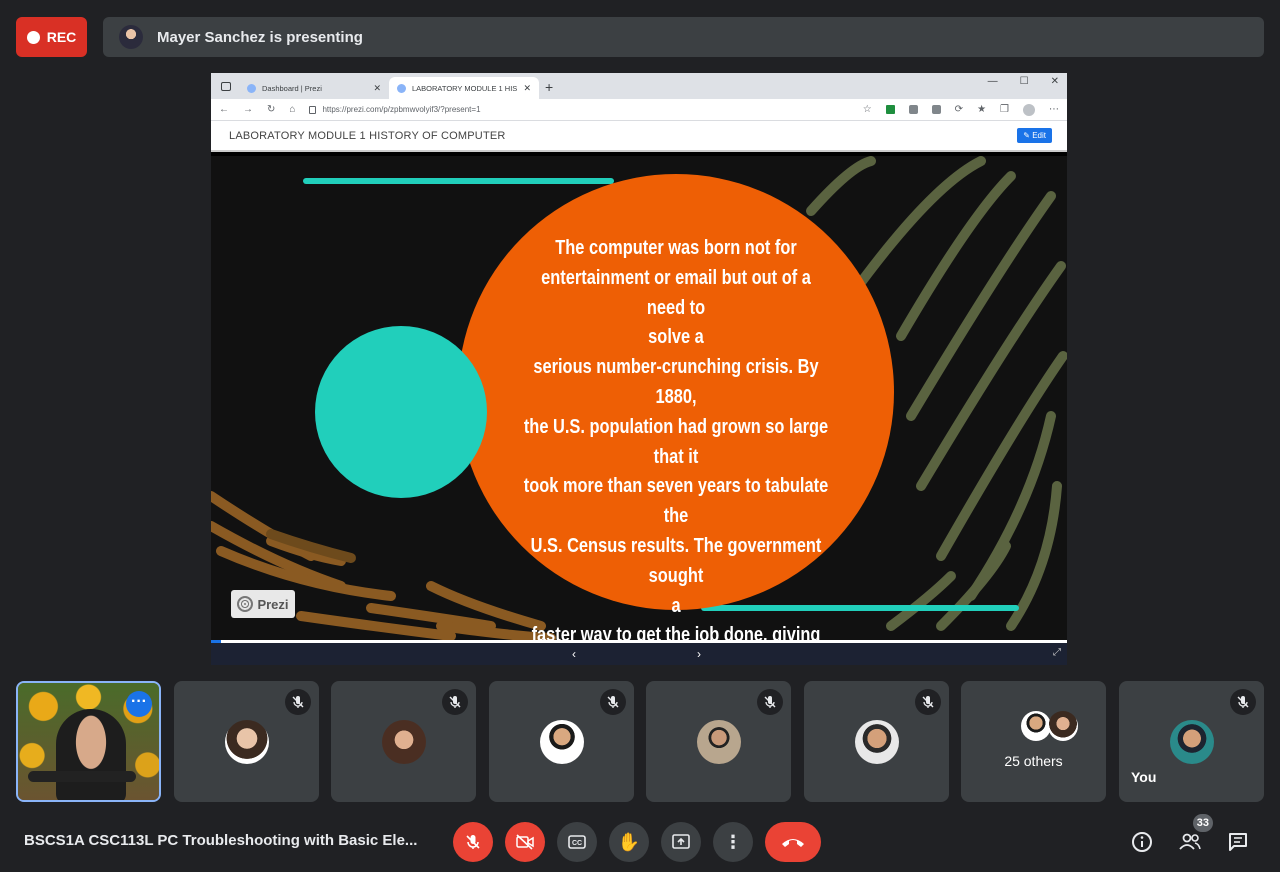 The width and height of the screenshot is (1280, 872). Describe the element at coordinates (639, 641) in the screenshot. I see `progress-bar` at that location.